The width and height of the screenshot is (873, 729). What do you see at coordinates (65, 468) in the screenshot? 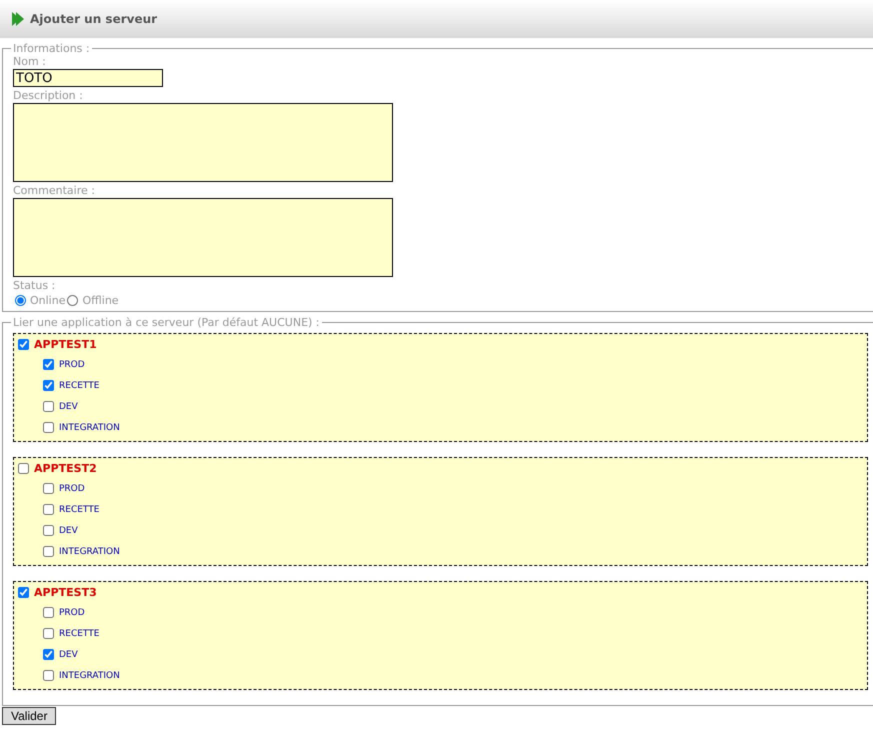
I see `application-name: APPTEST2` at bounding box center [65, 468].